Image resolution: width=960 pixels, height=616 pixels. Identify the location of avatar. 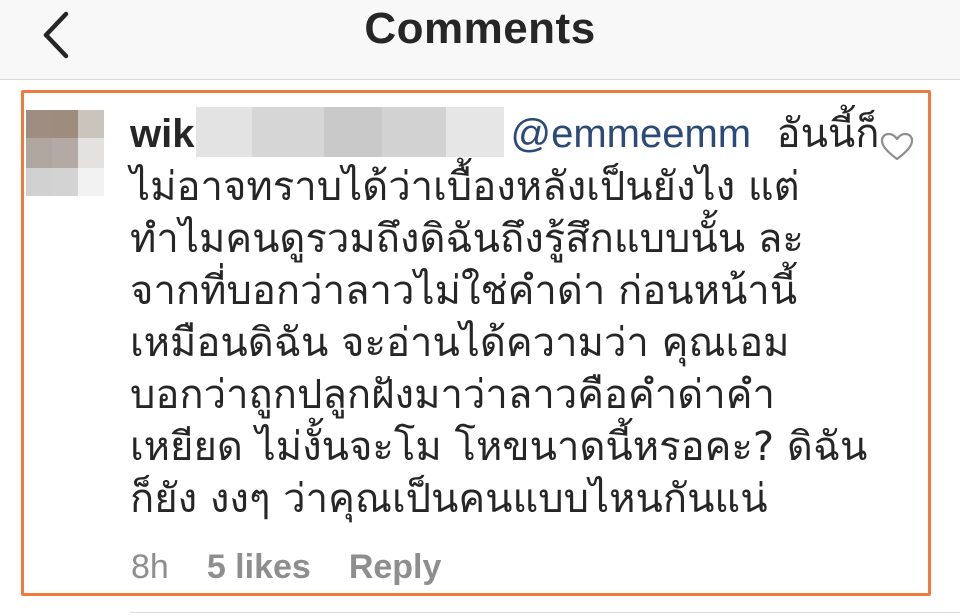
(65, 153).